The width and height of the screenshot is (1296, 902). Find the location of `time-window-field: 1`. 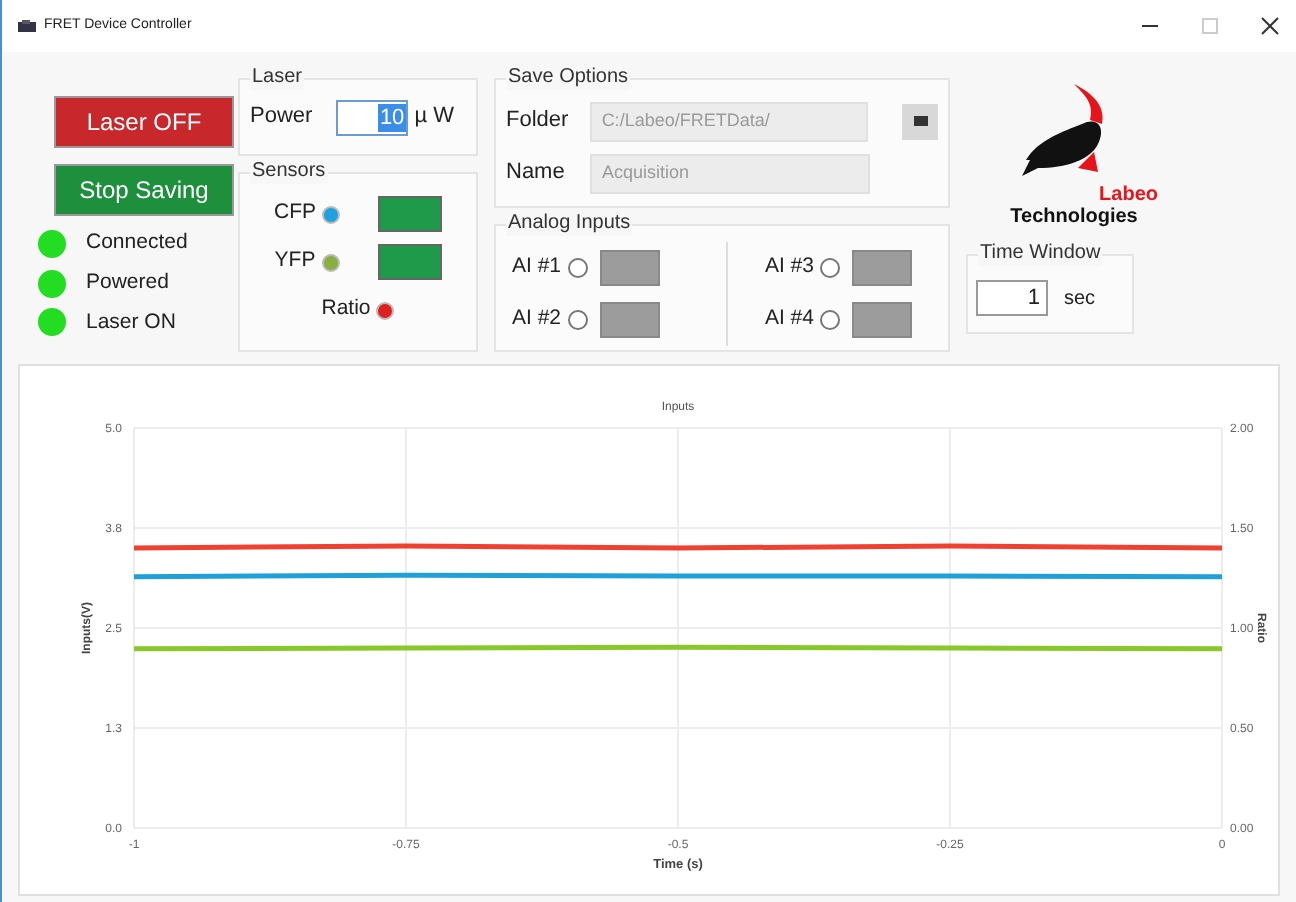

time-window-field: 1 is located at coordinates (1012, 298).